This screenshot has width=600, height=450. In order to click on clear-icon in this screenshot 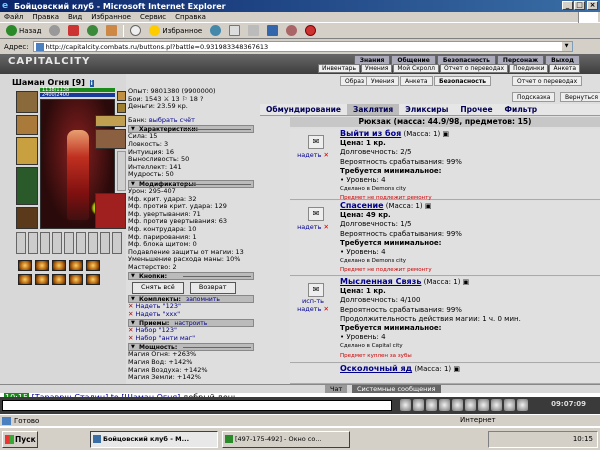, I will do `click(418, 405)`.